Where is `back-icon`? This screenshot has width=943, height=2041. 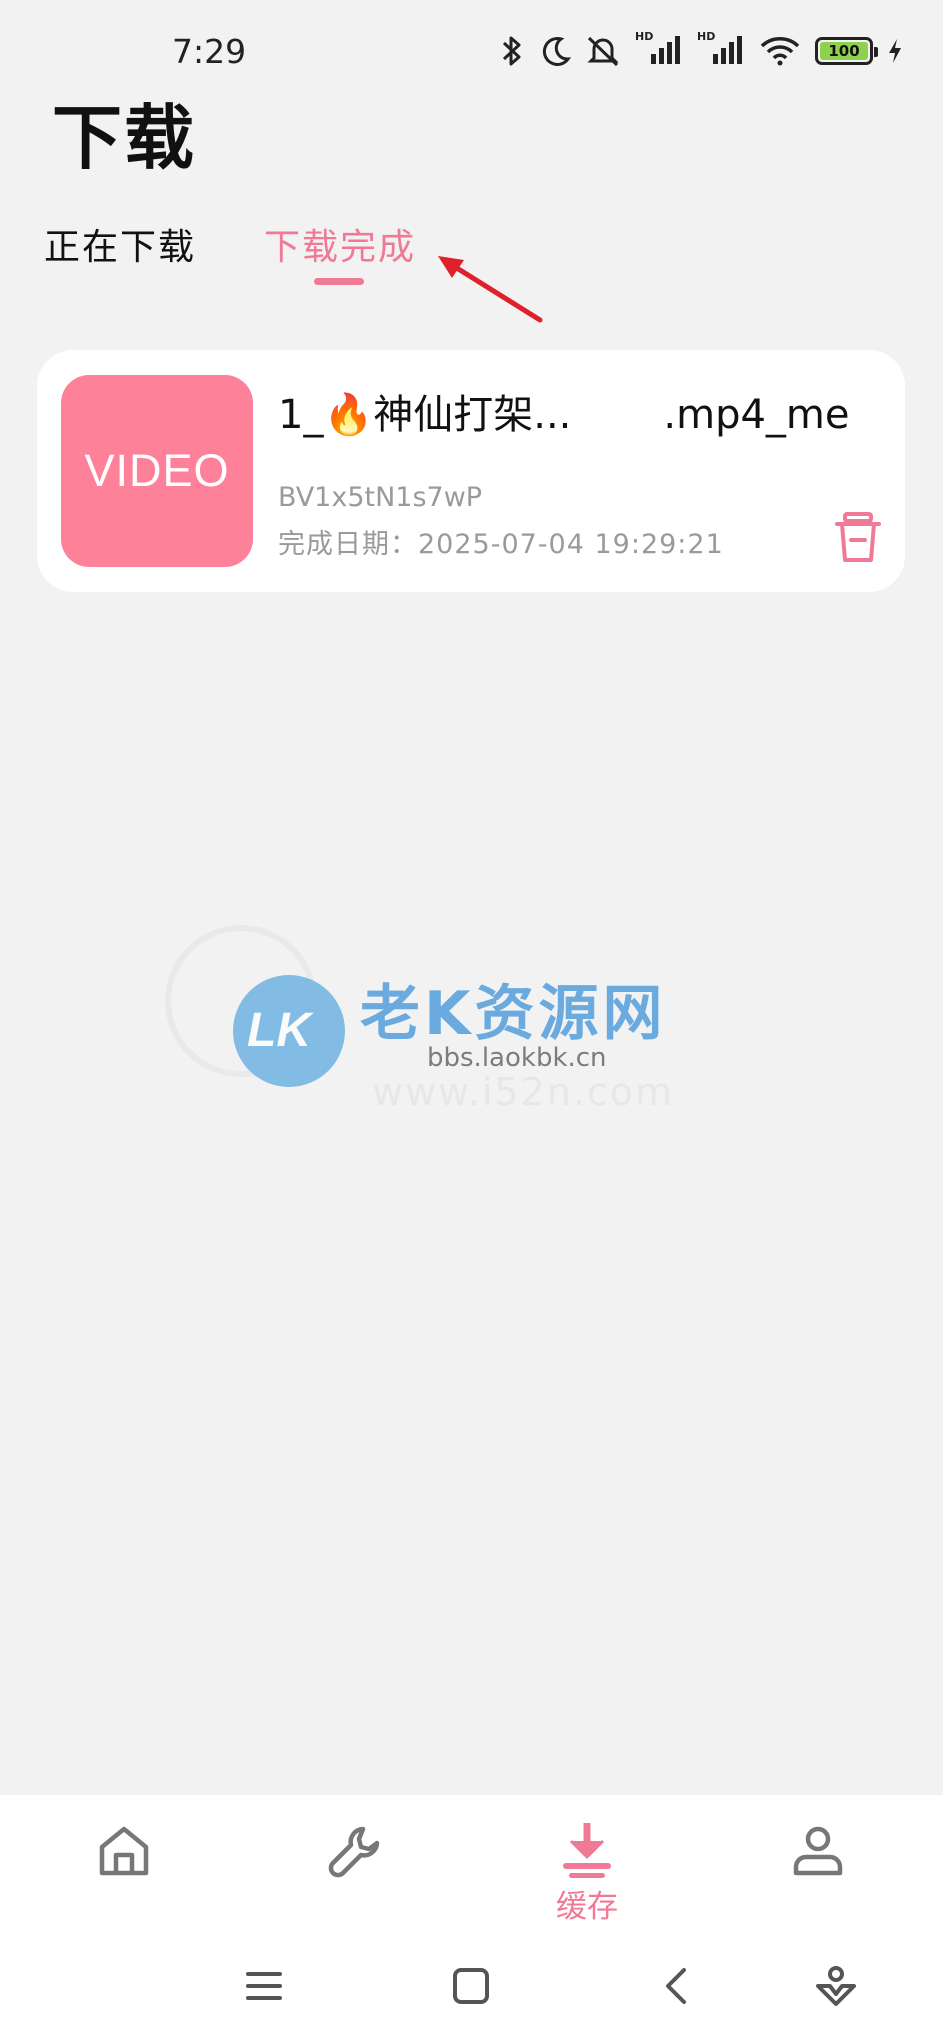 back-icon is located at coordinates (678, 1986).